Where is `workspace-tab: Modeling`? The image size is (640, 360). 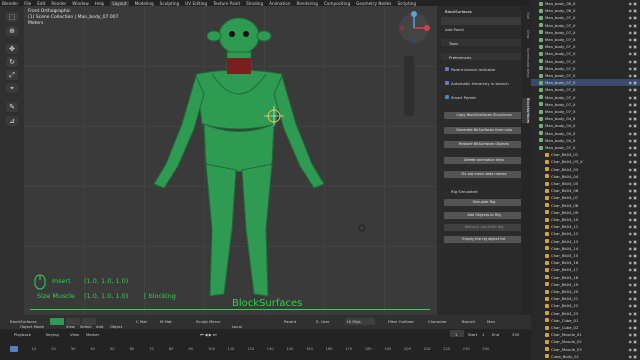
workspace-tab: Modeling is located at coordinates (144, 3).